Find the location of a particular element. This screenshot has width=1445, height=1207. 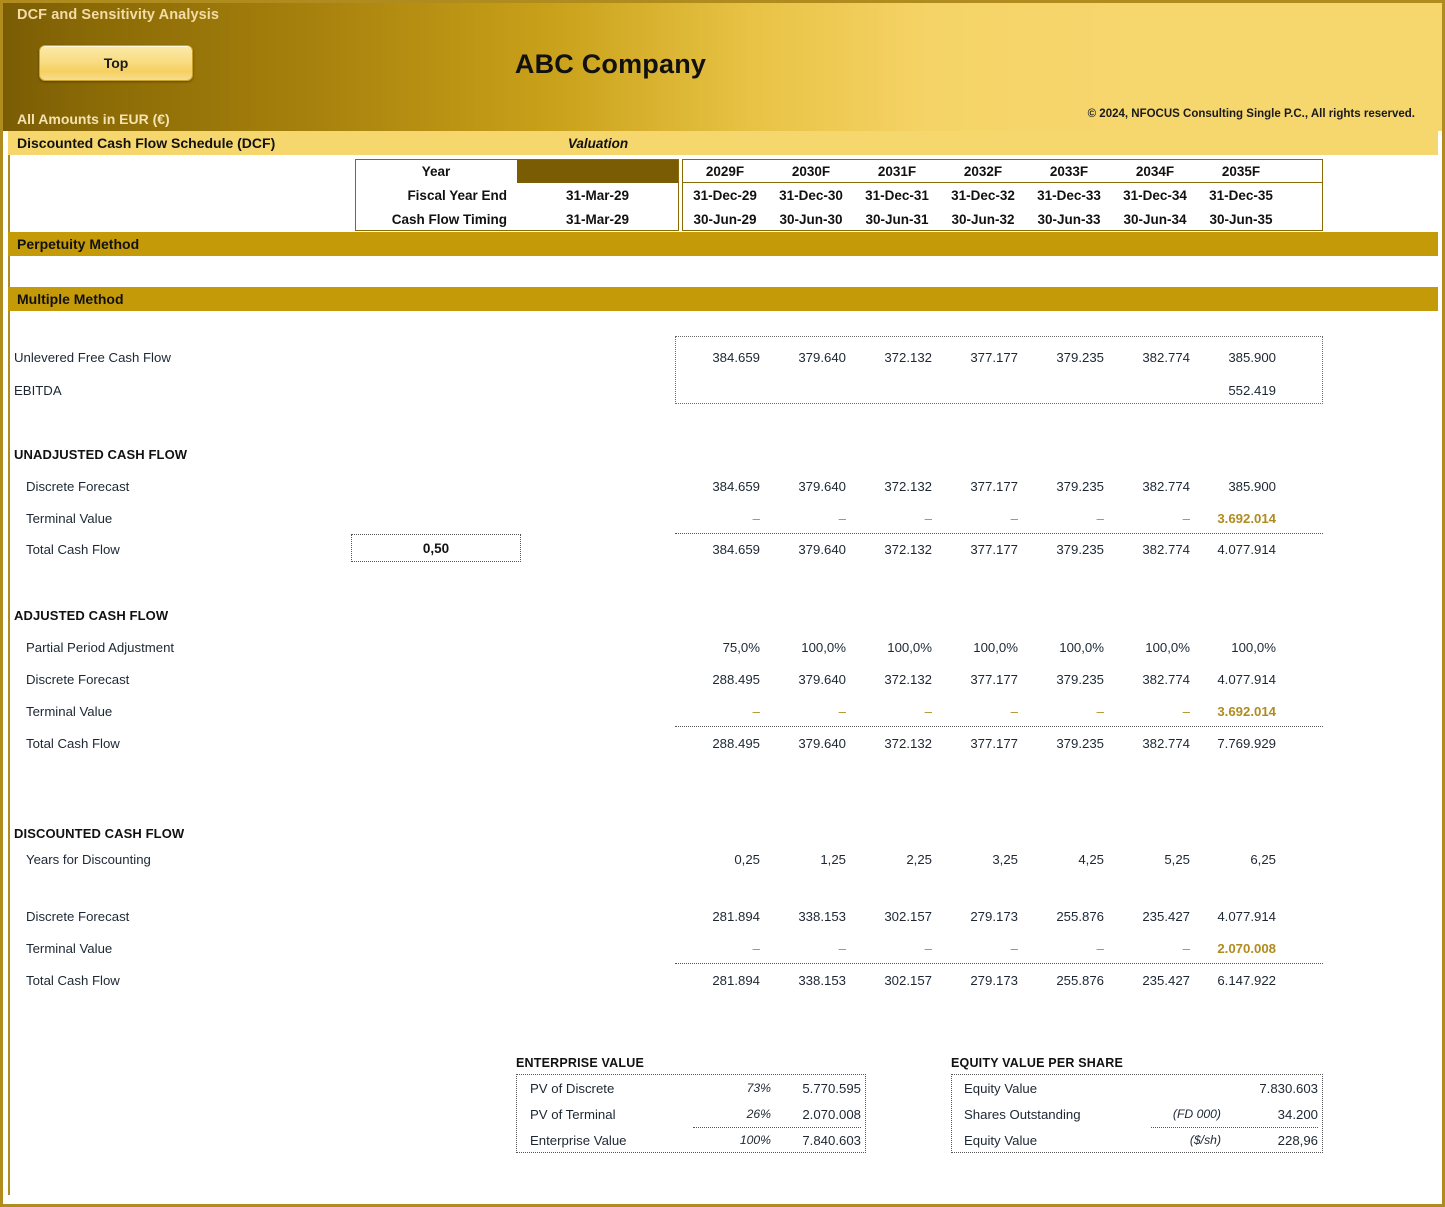

disc-terminal-1: – is located at coordinates (842, 948).